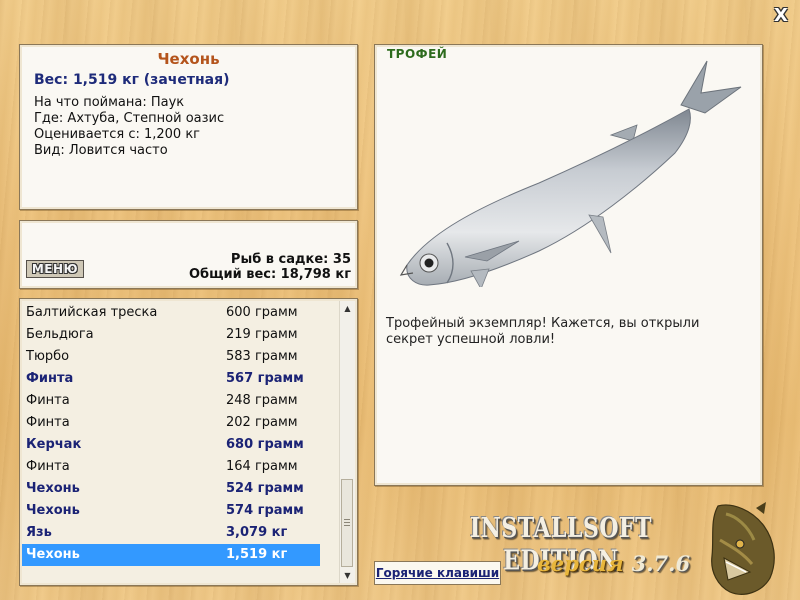 The width and height of the screenshot is (800, 600). I want to click on version-word: версия, so click(580, 563).